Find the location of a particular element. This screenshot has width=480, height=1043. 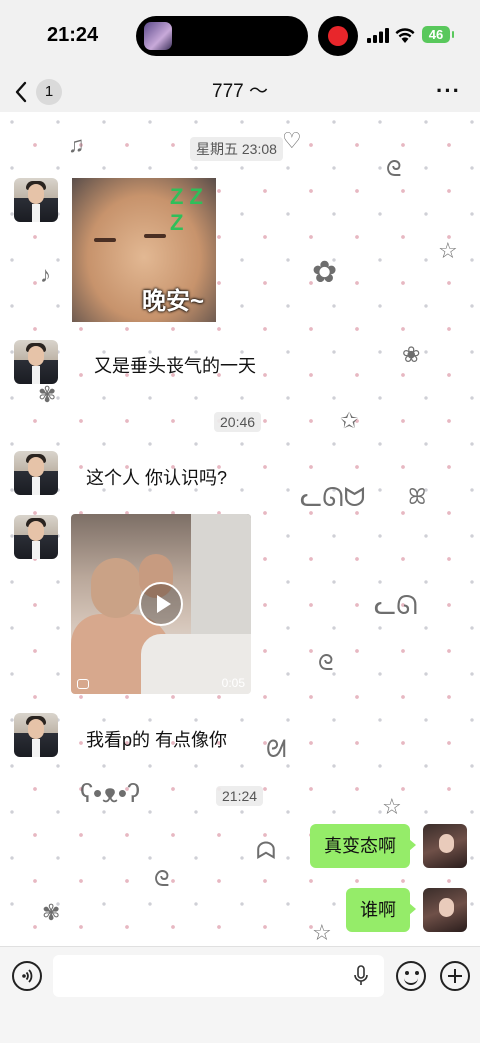

message-text: 又是垂头丧气的一天 is located at coordinates (175, 365).